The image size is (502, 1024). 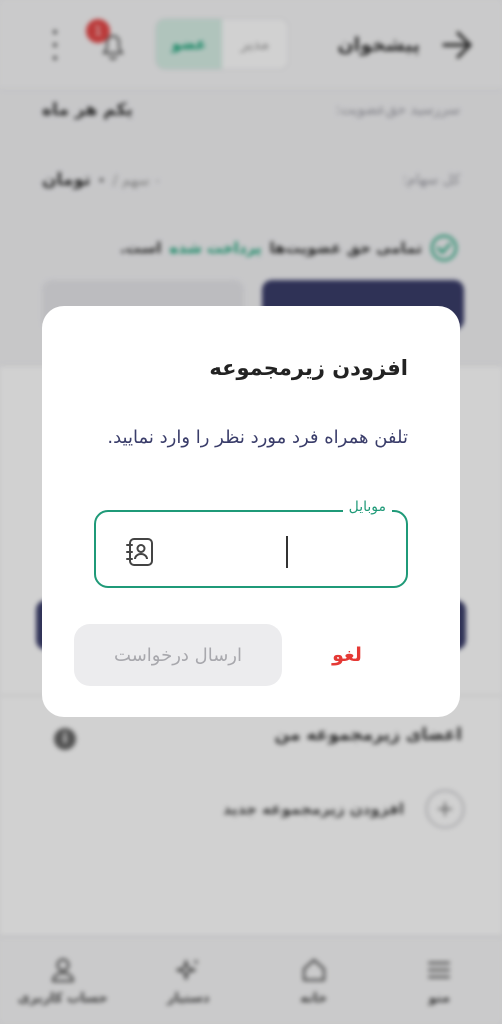 What do you see at coordinates (257, 437) in the screenshot?
I see `dialog-description: تلفن همراه فرد مورد نظر را وارد نمایید.` at bounding box center [257, 437].